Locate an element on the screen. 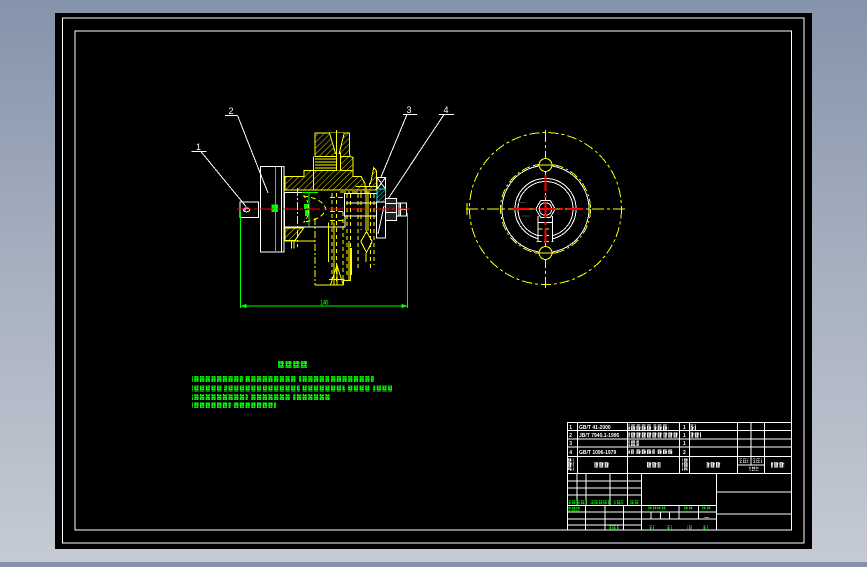 The height and width of the screenshot is (567, 867). svg-text: GB/T 1096-1979 is located at coordinates (597, 453).